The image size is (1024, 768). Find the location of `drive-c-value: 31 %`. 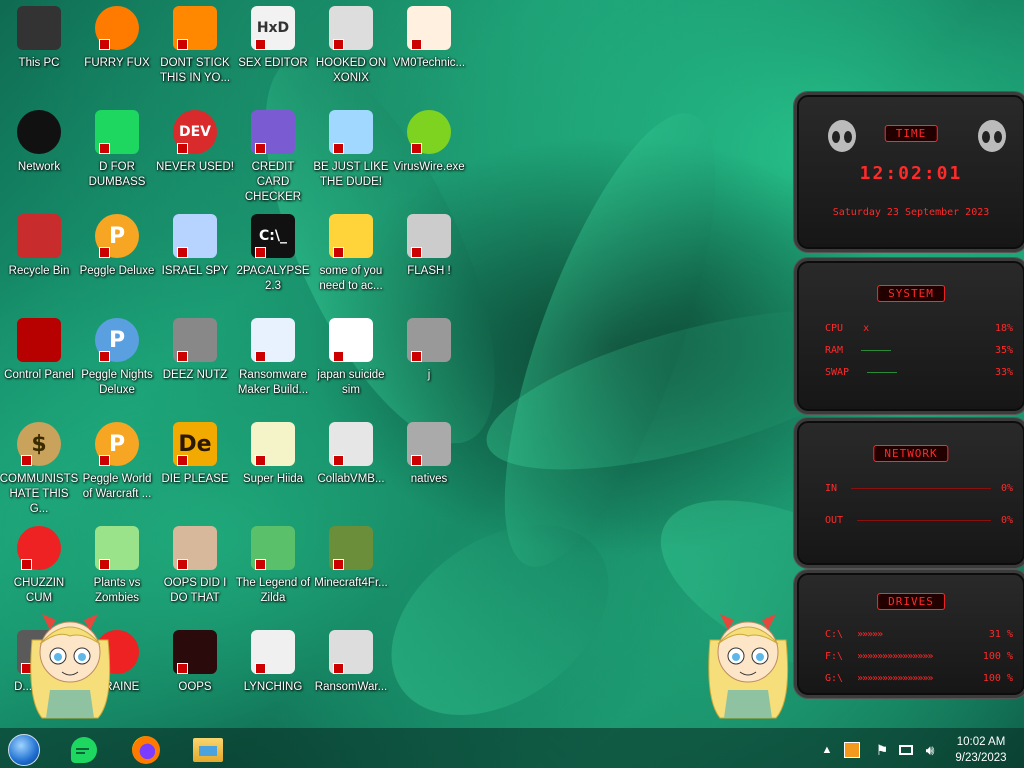

drive-c-value: 31 % is located at coordinates (1000, 634).